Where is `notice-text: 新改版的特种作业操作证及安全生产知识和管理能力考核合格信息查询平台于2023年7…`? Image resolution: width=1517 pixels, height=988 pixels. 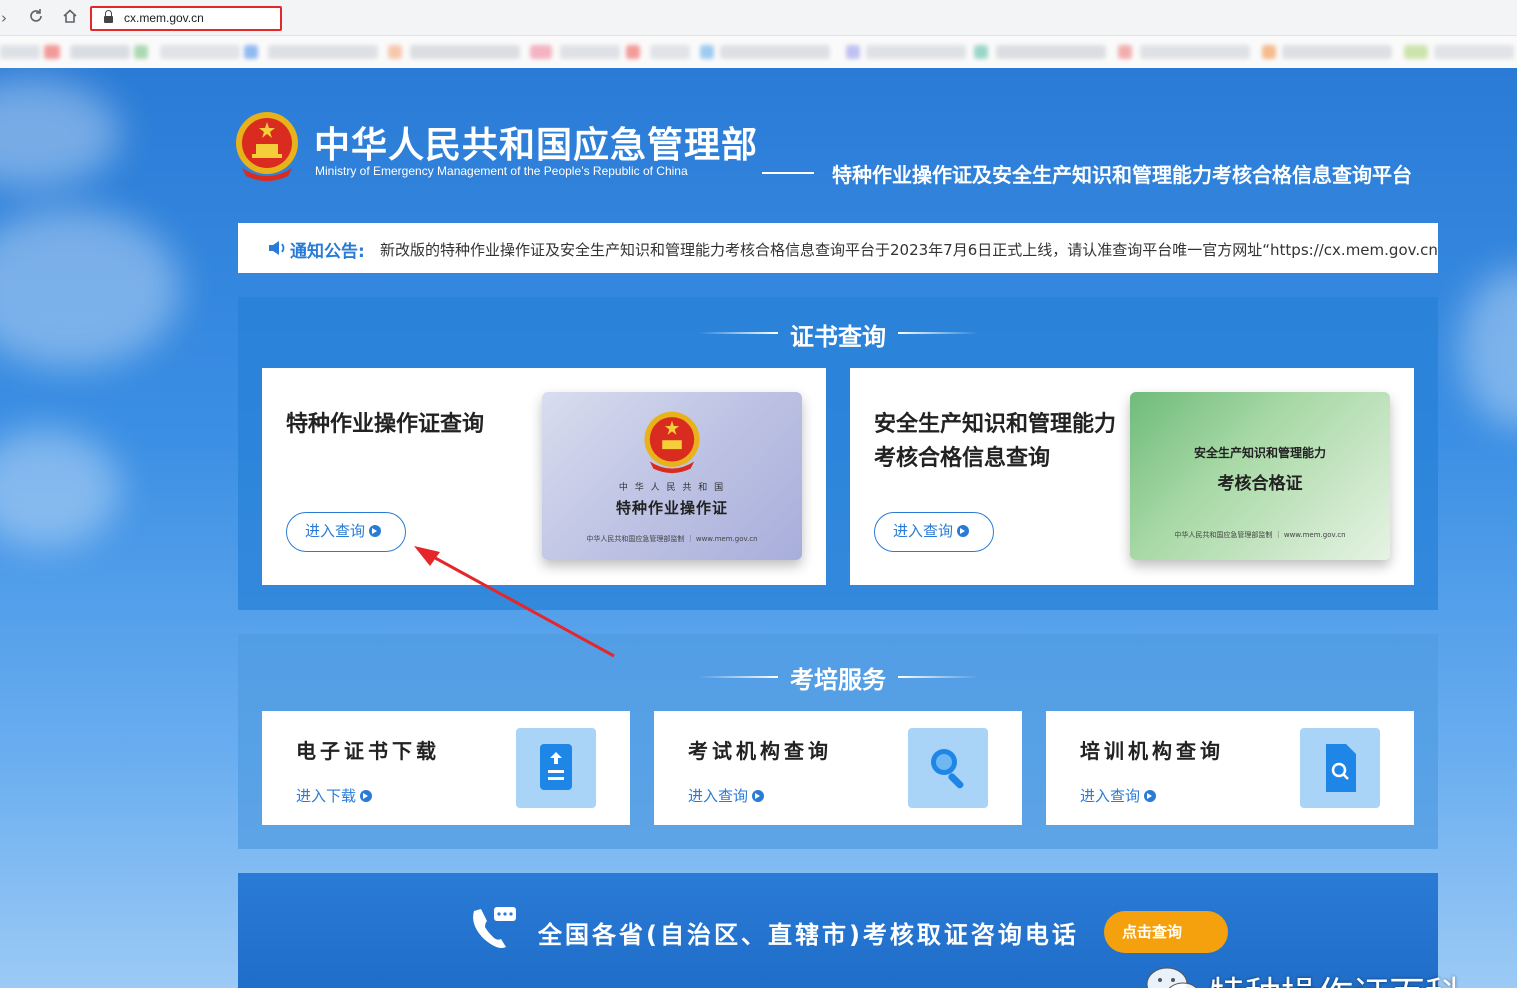 notice-text: 新改版的特种作业操作证及安全生产知识和管理能力考核合格信息查询平台于2023年7… is located at coordinates (909, 249).